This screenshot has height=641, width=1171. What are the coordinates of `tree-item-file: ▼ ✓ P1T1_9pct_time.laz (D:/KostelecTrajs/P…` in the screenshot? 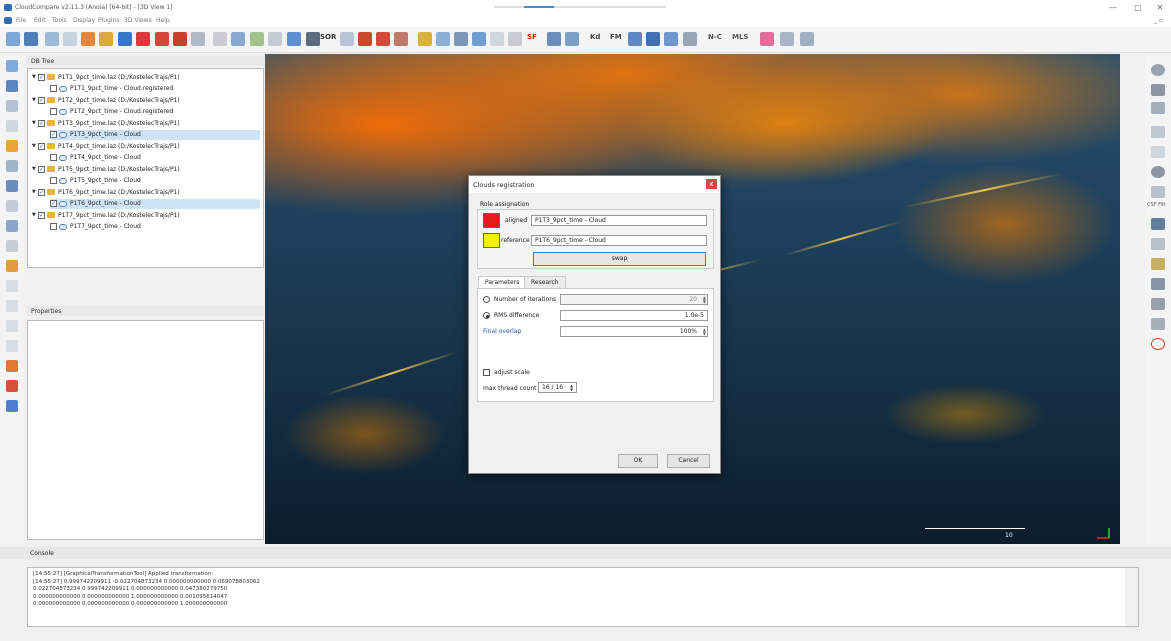 It's located at (146, 77).